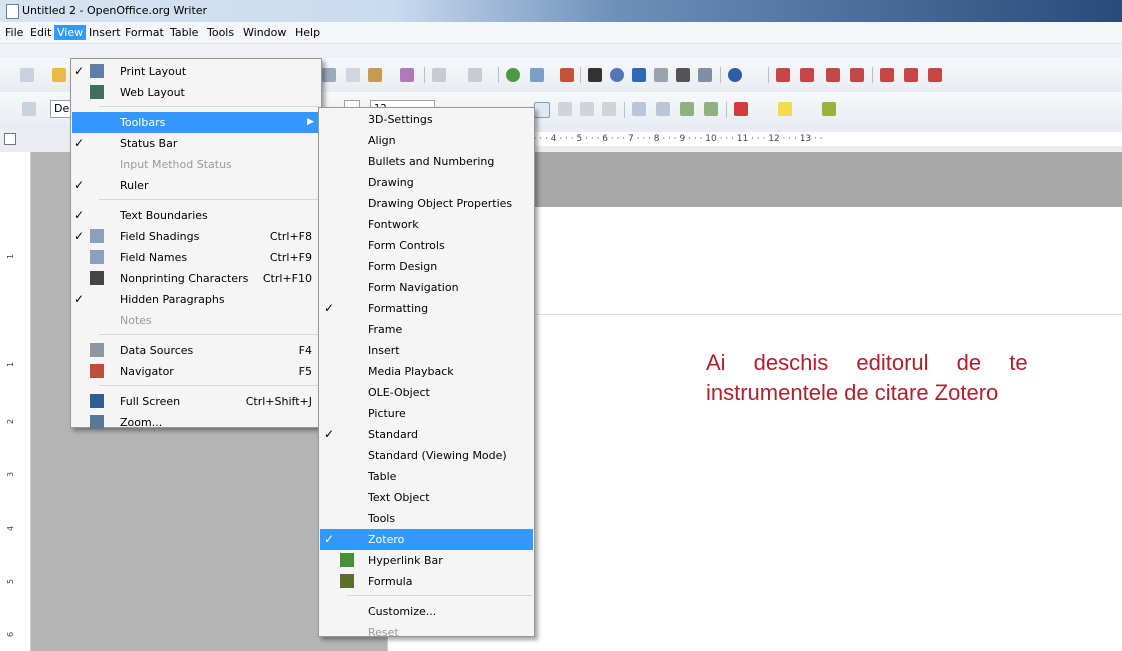  What do you see at coordinates (184, 32) in the screenshot?
I see `menu-table: Table` at bounding box center [184, 32].